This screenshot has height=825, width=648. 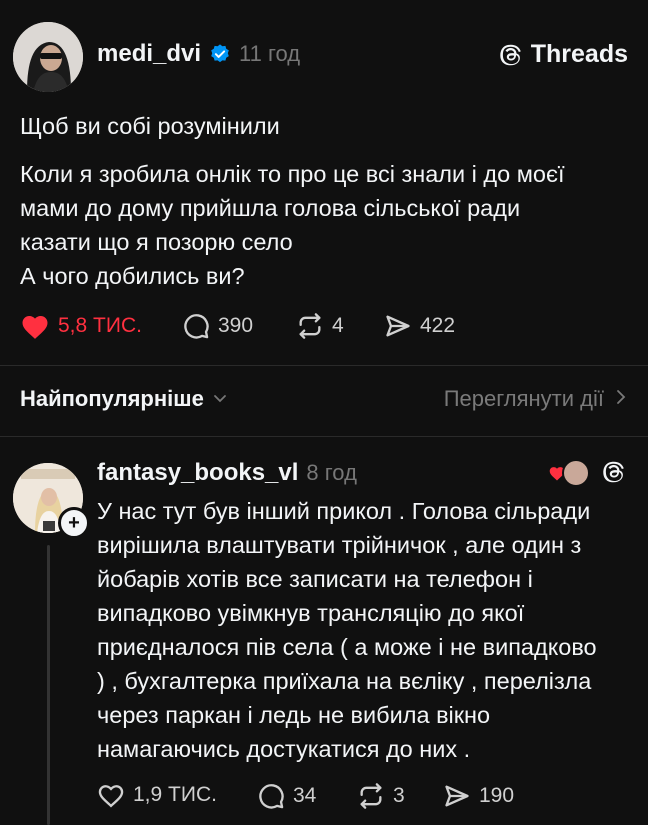 I want to click on view-activity-link: Переглянути дії, so click(x=536, y=399).